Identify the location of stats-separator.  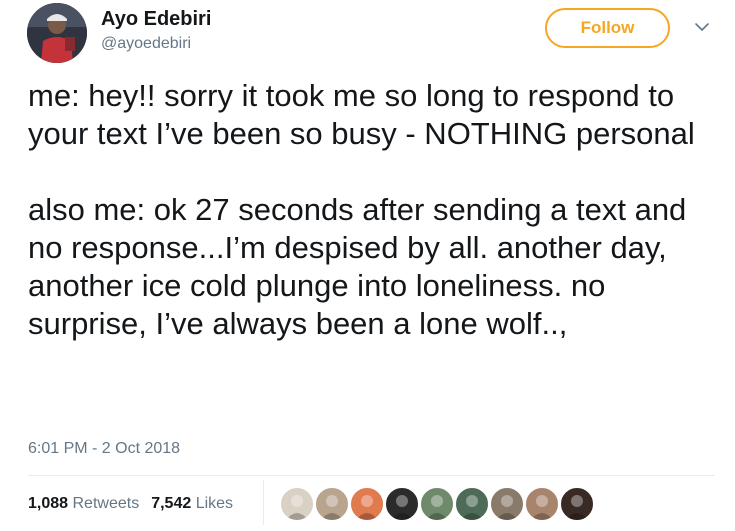
(263, 502).